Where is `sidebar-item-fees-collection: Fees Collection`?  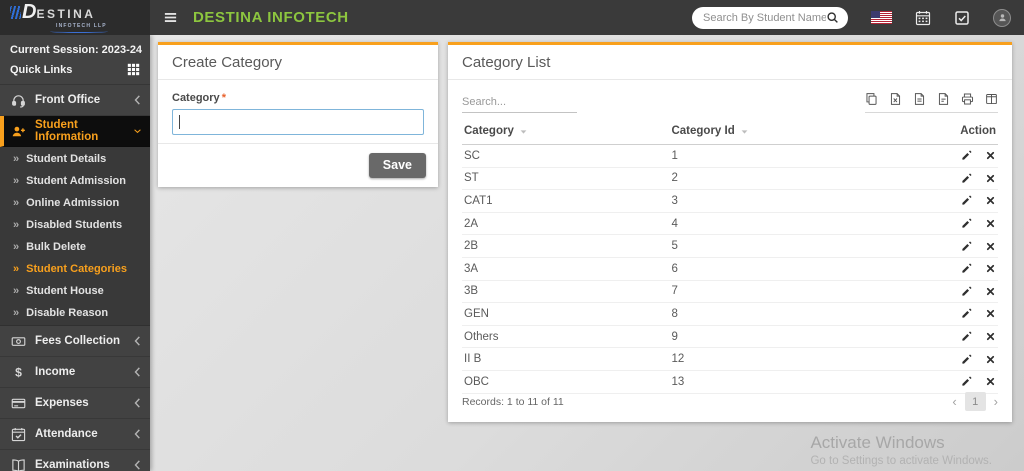 sidebar-item-fees-collection: Fees Collection is located at coordinates (75, 341).